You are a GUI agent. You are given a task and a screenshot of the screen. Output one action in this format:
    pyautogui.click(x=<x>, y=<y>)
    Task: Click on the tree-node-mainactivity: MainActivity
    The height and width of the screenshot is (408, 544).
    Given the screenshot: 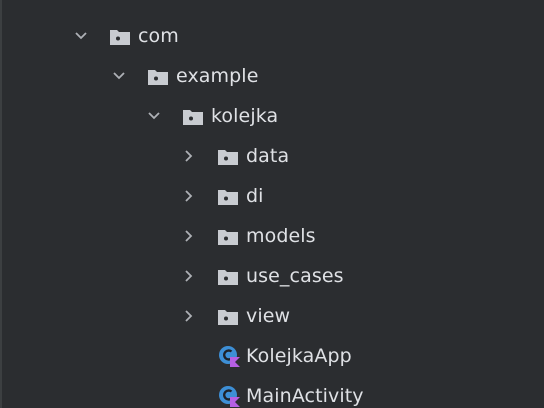 What is the action you would take?
    pyautogui.click(x=291, y=392)
    